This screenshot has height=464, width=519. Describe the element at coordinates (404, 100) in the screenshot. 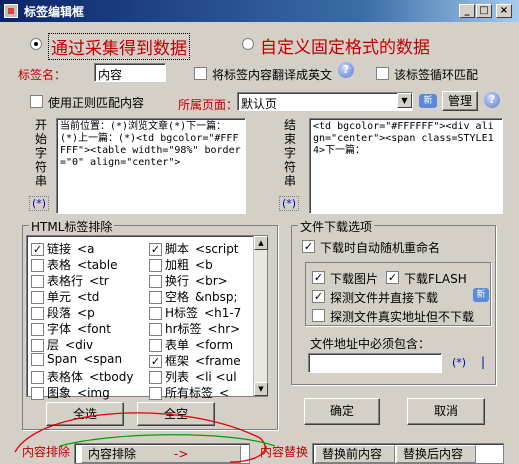

I see `chevron-down-icon: ▼` at that location.